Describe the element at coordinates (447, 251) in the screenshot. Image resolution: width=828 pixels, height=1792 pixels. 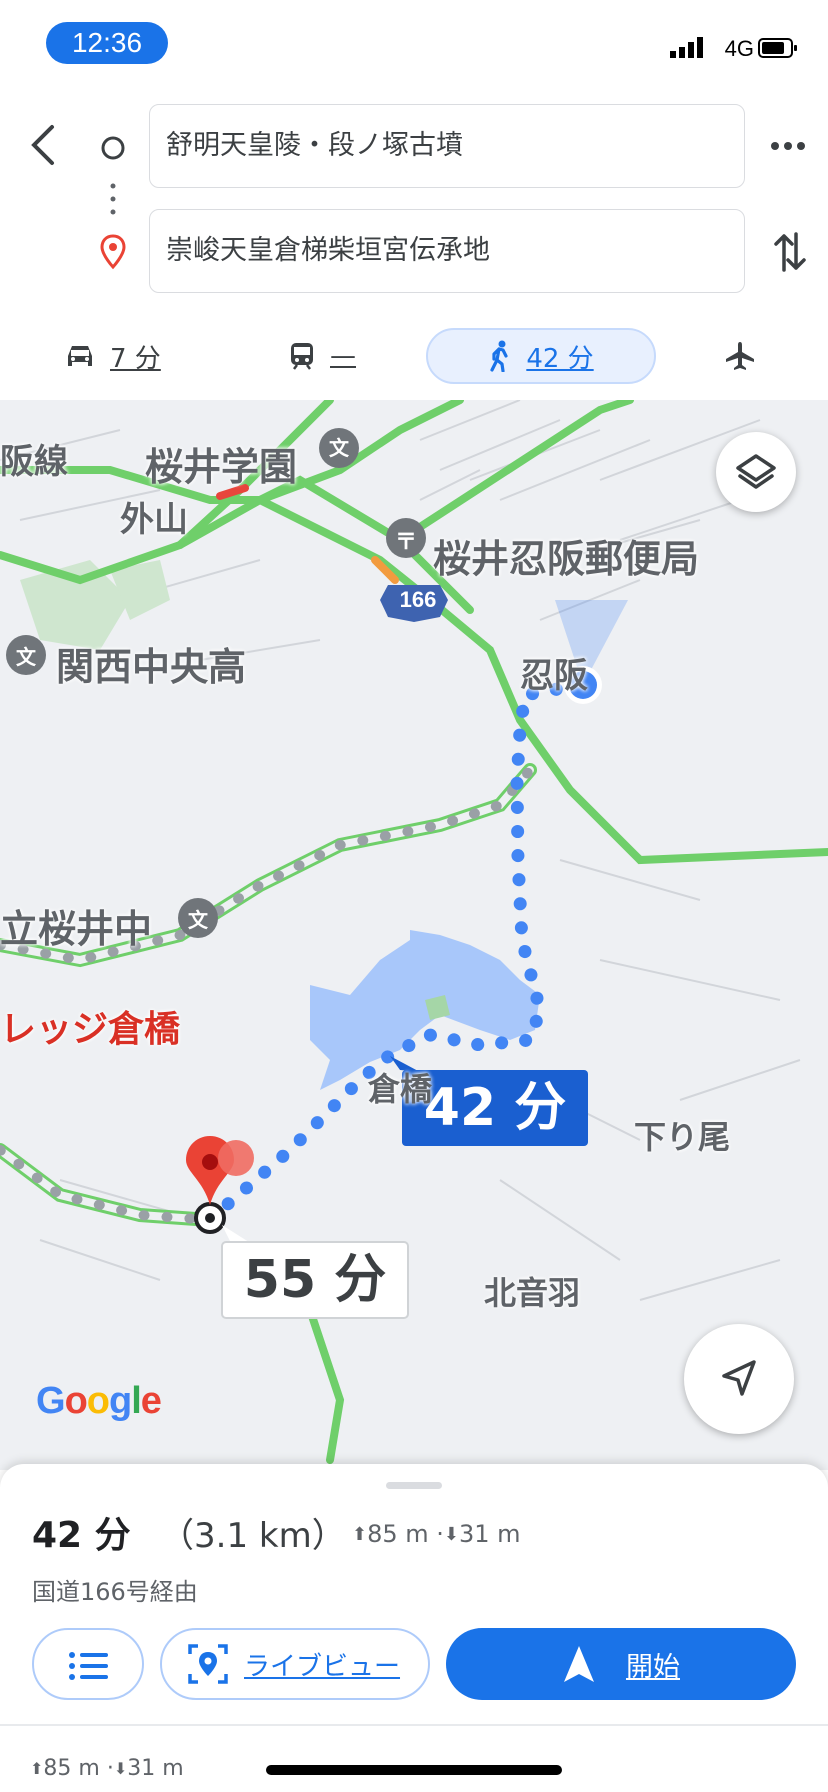
I see `destination-field: 崇峻天皇倉梯柴垣宮伝承地` at that location.